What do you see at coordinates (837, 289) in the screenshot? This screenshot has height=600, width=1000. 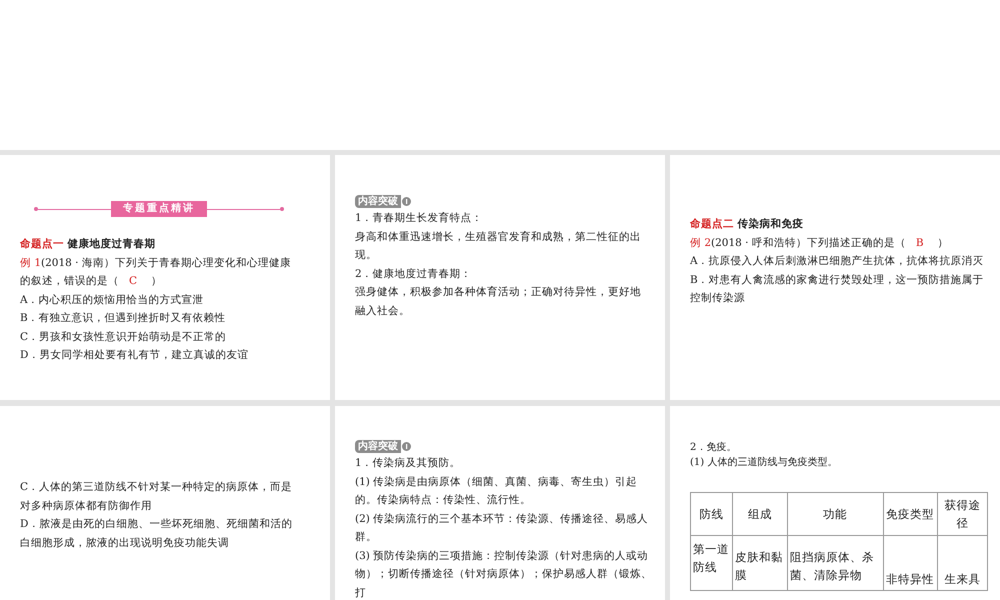 I see `option-text: B．对患有人禽流感的家禽进行焚毁处理，这一预防措施属于控制传染源` at bounding box center [837, 289].